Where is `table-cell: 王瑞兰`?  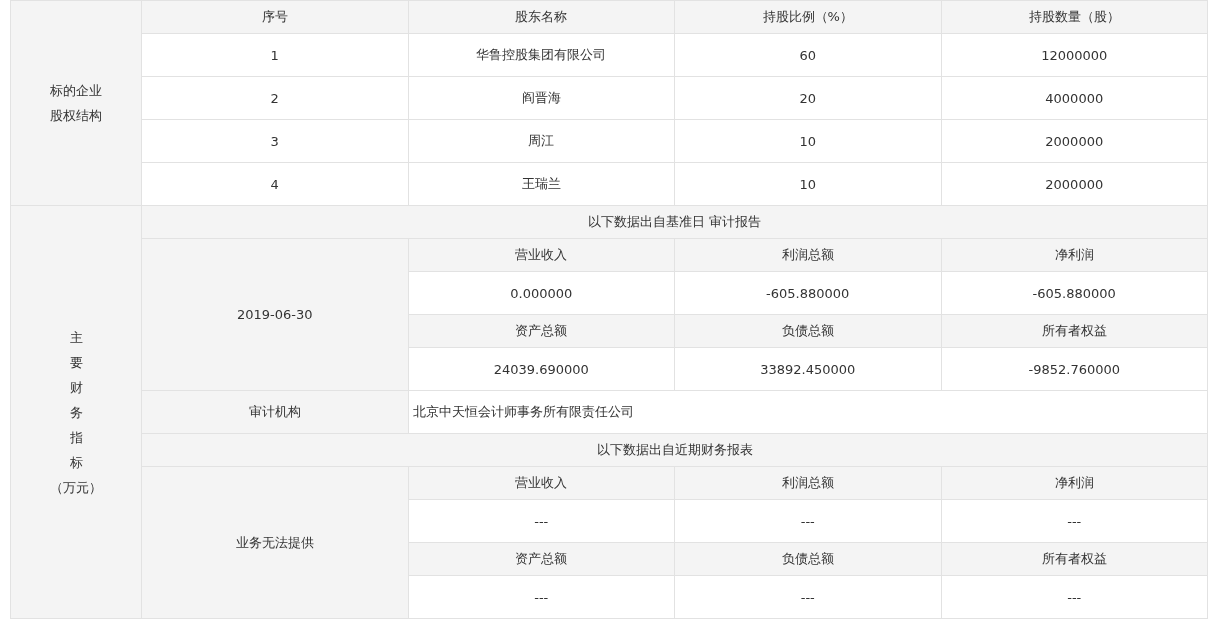
table-cell: 王瑞兰 is located at coordinates (541, 184).